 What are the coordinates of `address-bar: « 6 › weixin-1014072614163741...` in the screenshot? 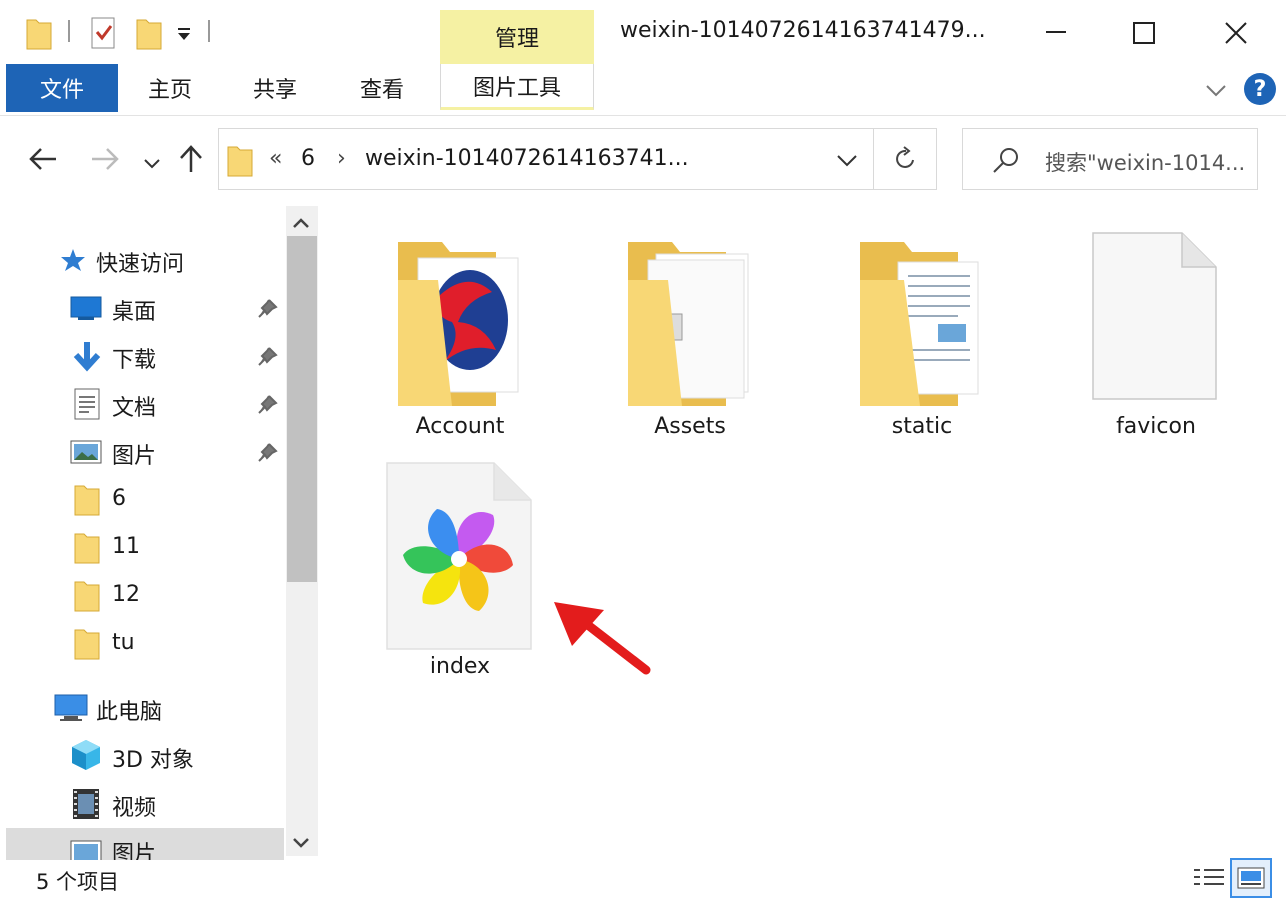 It's located at (546, 159).